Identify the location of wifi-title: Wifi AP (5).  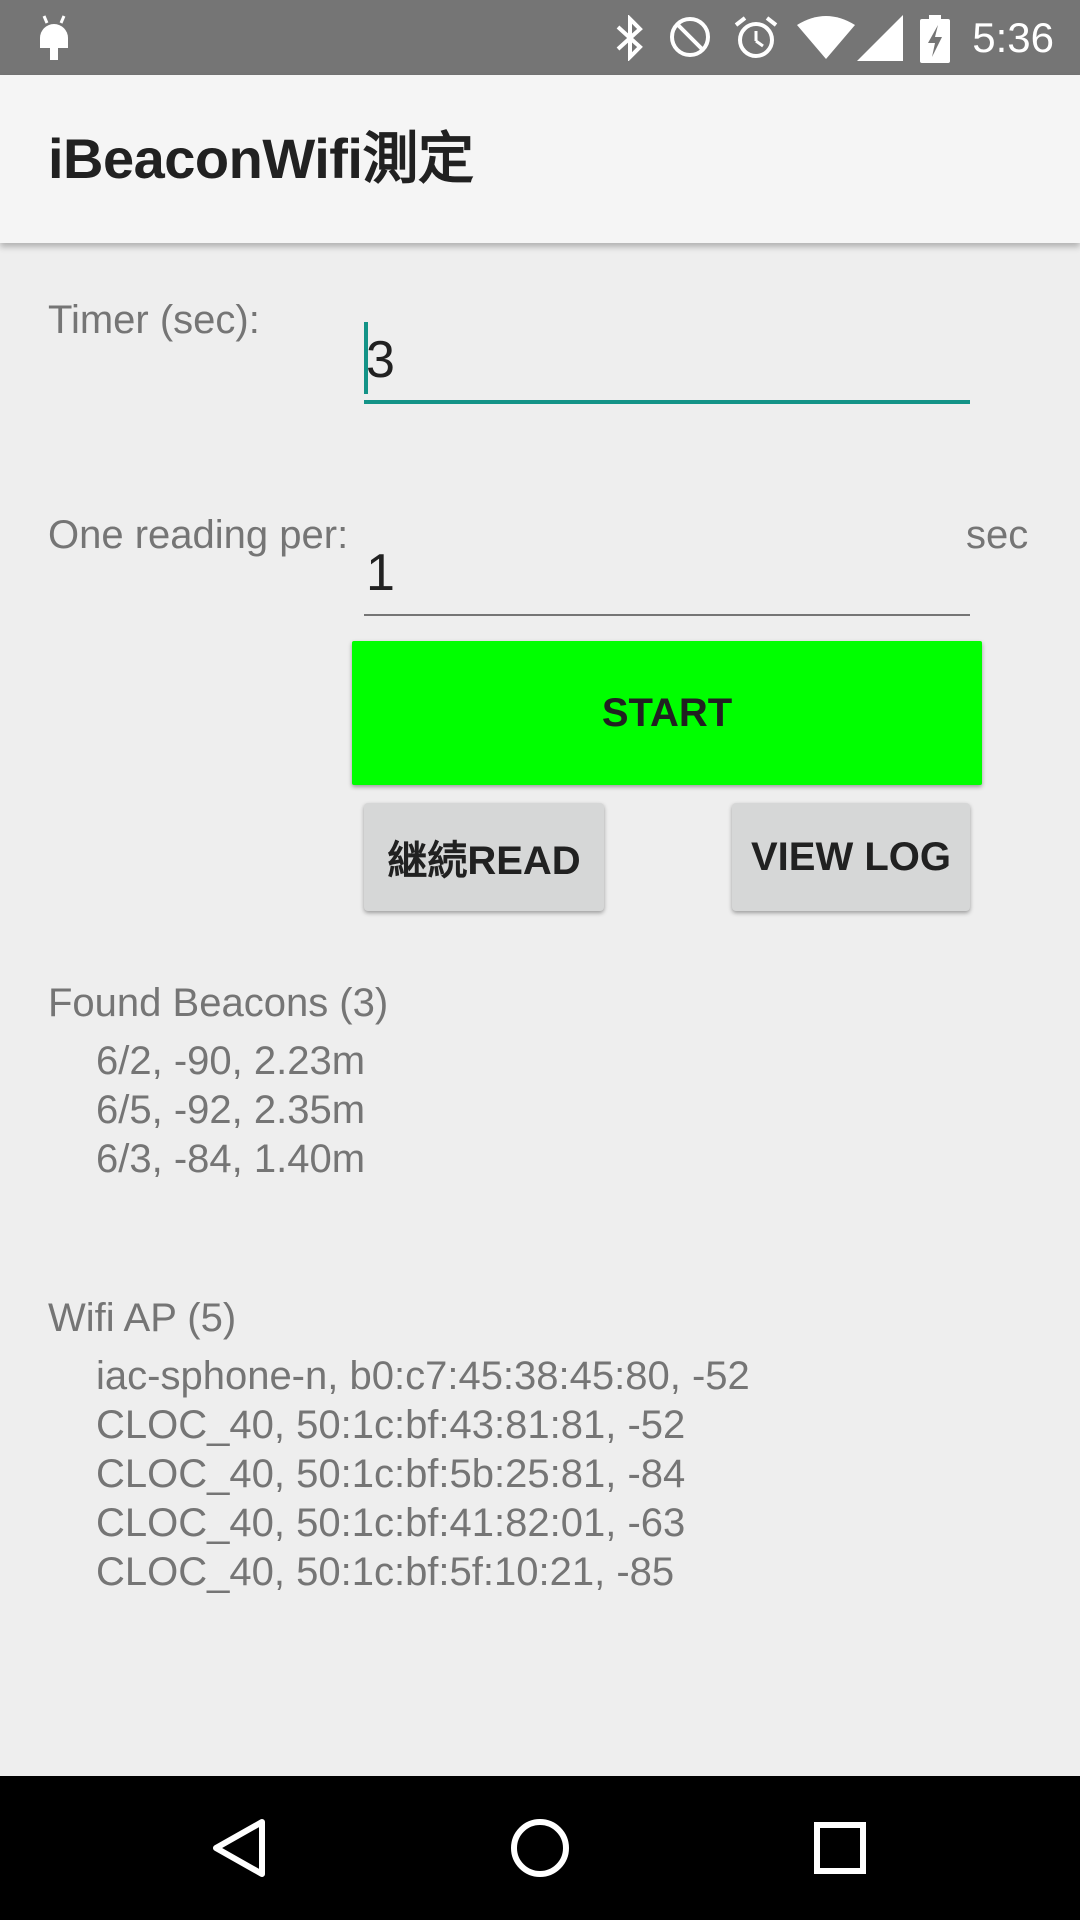
(142, 1318).